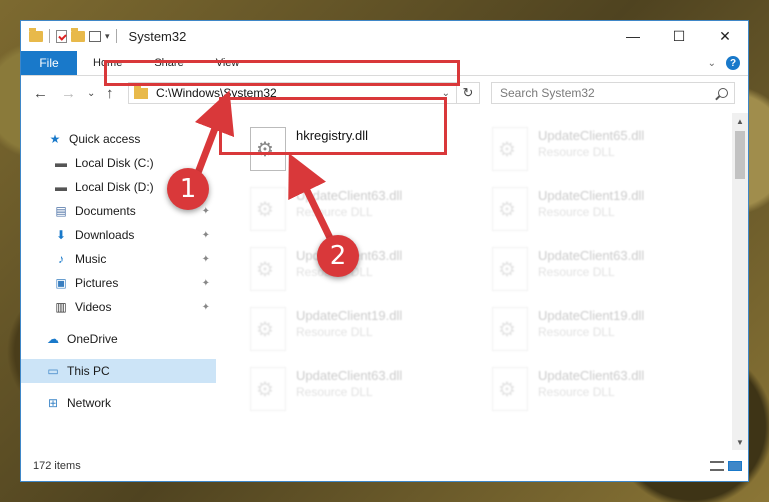  I want to click on sidebar-item: ♪ Music ✦, so click(118, 259).